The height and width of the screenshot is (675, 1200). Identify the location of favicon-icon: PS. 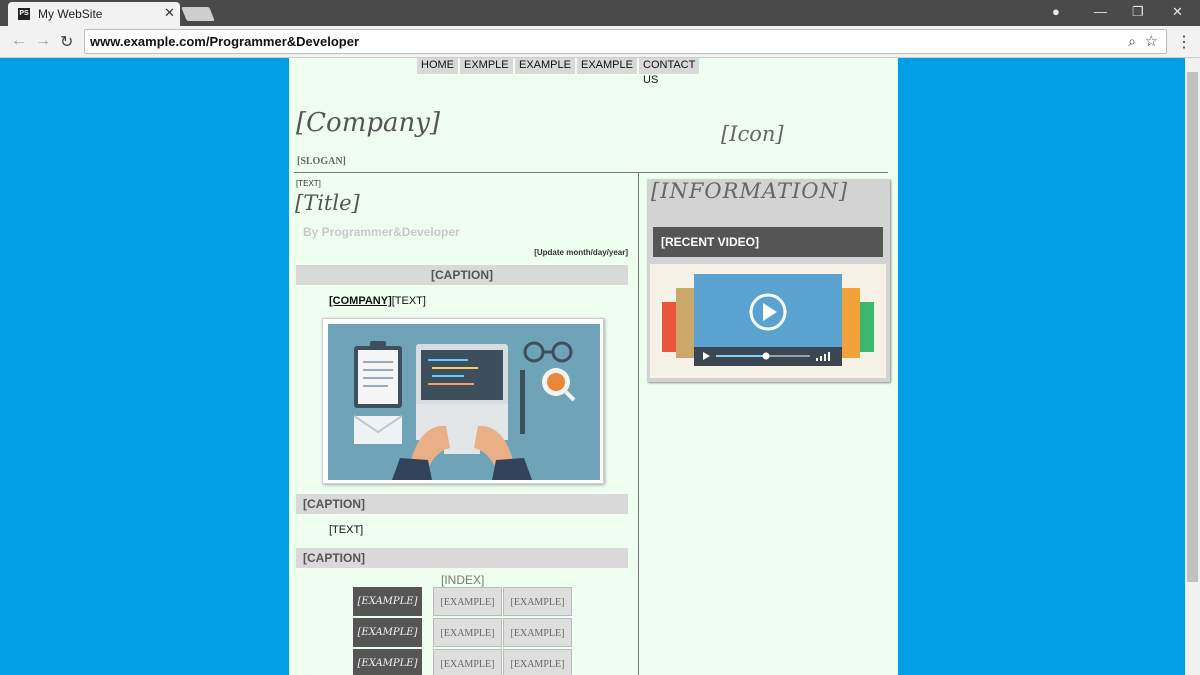
(24, 14).